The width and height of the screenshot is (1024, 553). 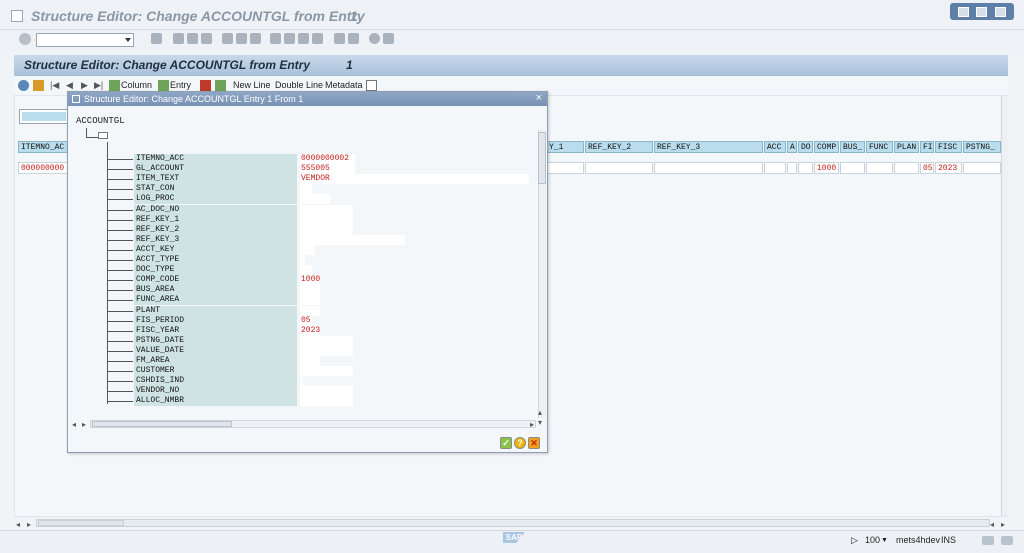 What do you see at coordinates (18, 524) in the screenshot?
I see `scroll-left-icon: ◂` at bounding box center [18, 524].